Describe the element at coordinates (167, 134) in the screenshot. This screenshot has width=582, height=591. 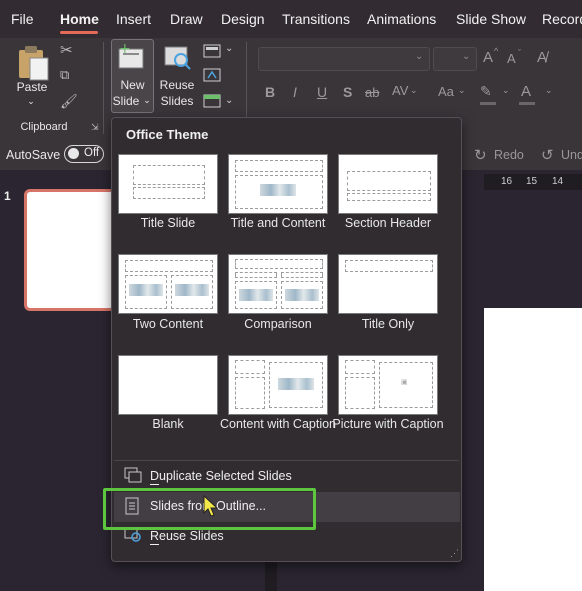
I see `dropdown-title: Office Theme` at that location.